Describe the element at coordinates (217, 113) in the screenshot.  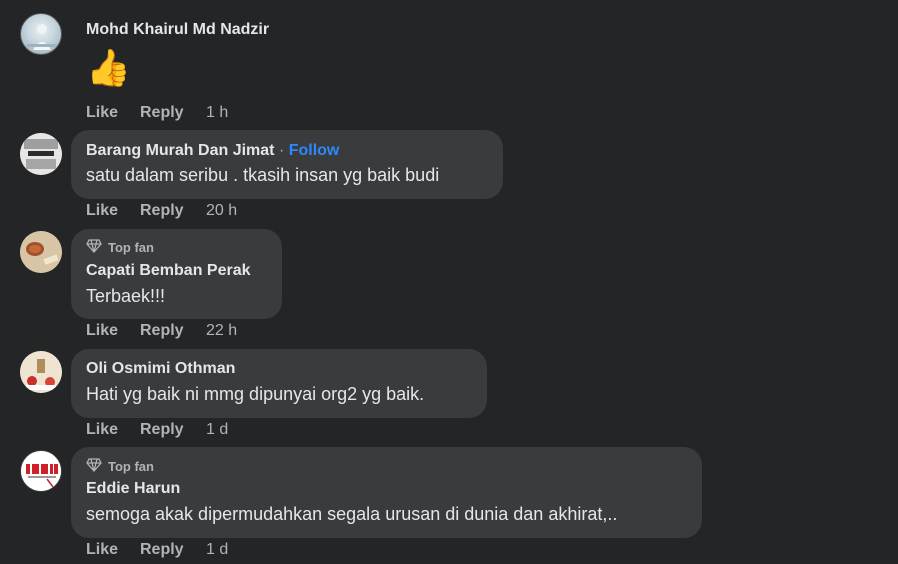
I see `comment-time: 1 h` at that location.